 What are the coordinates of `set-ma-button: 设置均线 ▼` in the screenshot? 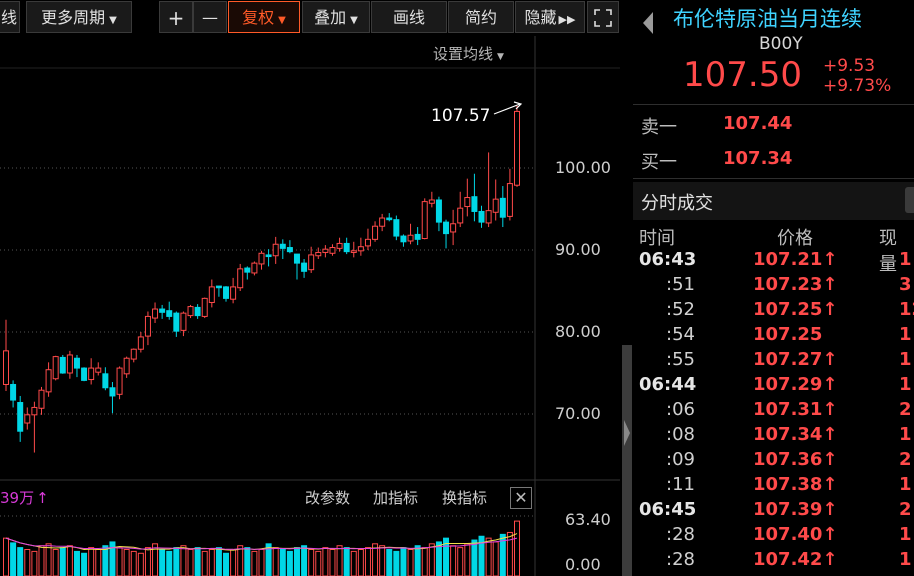 It's located at (468, 53).